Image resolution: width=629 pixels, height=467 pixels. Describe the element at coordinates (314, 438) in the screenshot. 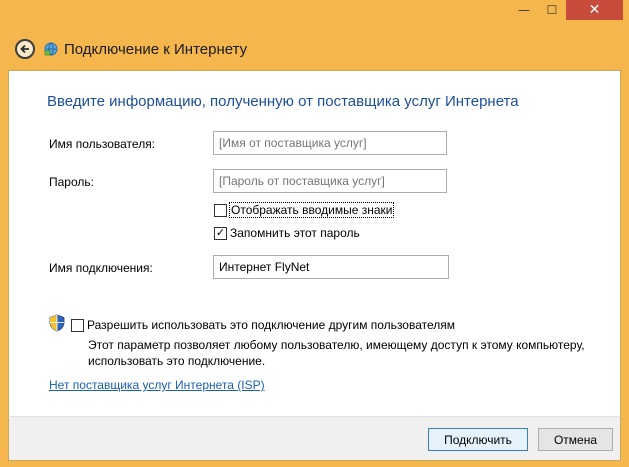

I see `button-bar: Подключить Отмена` at that location.